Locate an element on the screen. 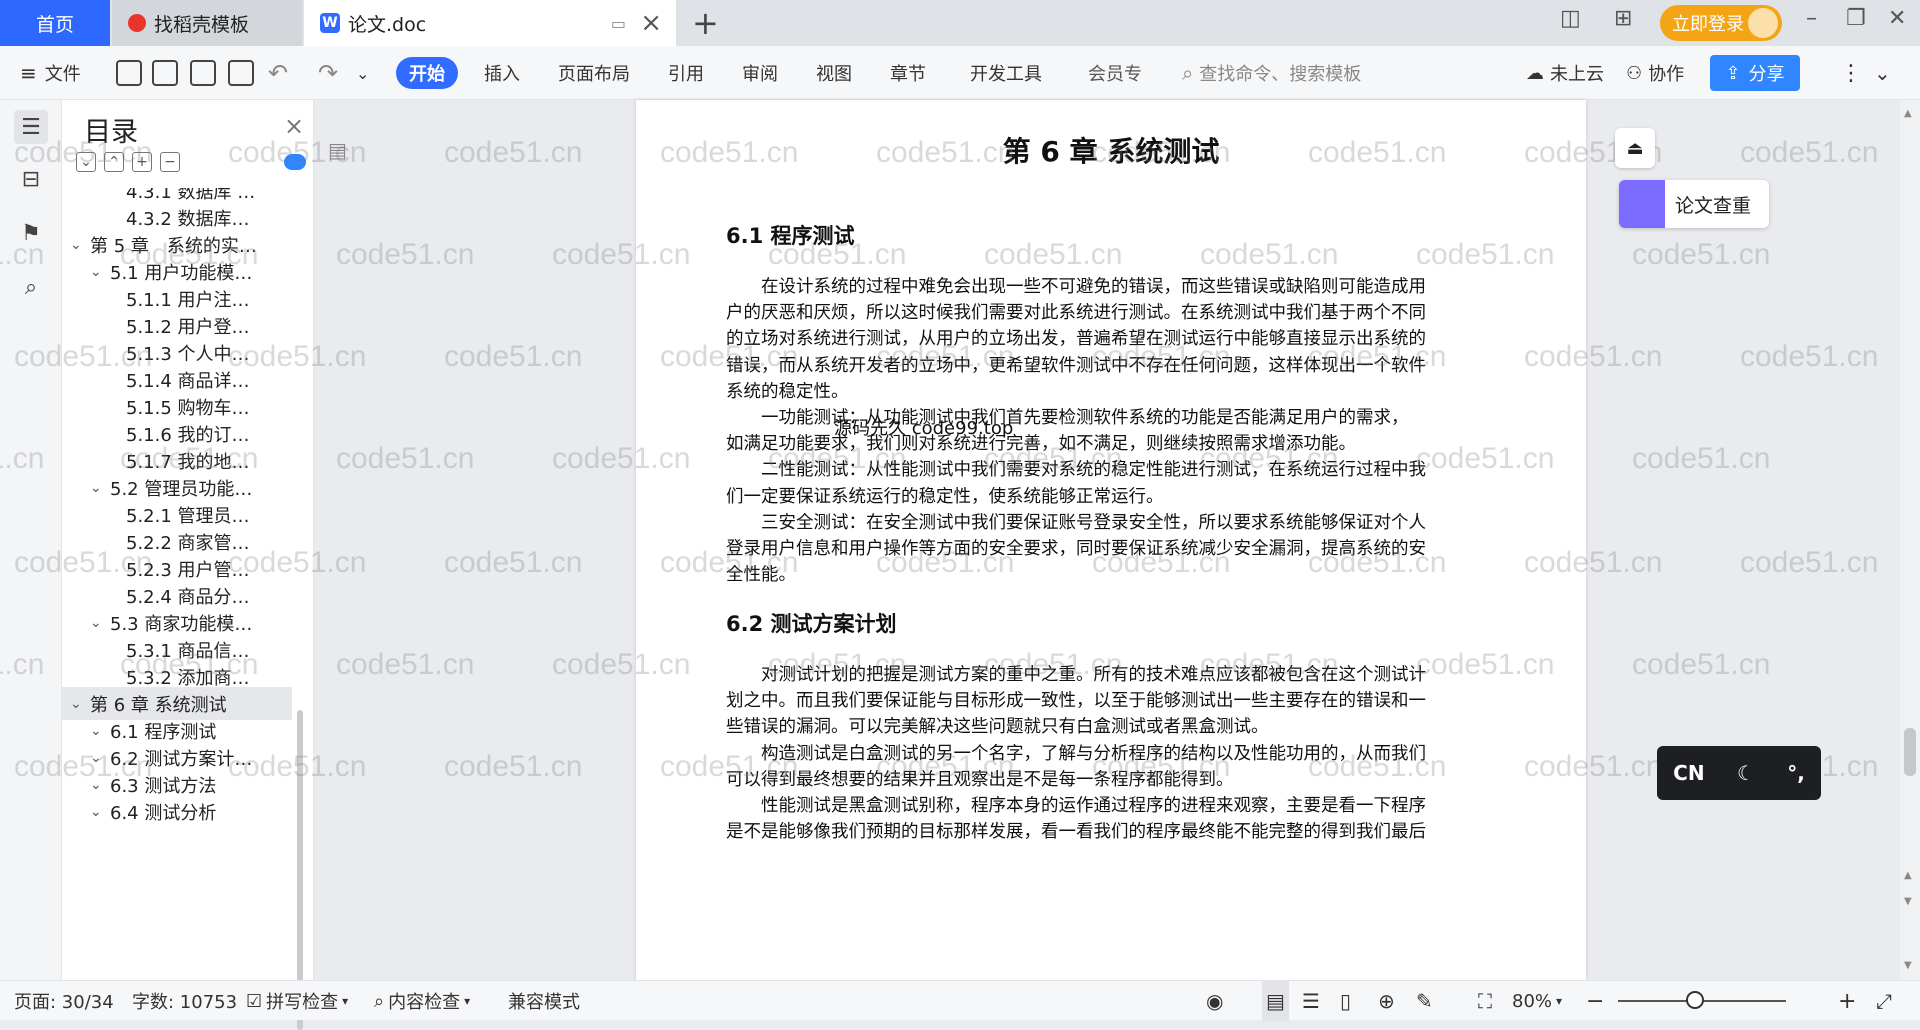 The width and height of the screenshot is (1920, 1030). zoom-slider-handle is located at coordinates (1695, 1000).